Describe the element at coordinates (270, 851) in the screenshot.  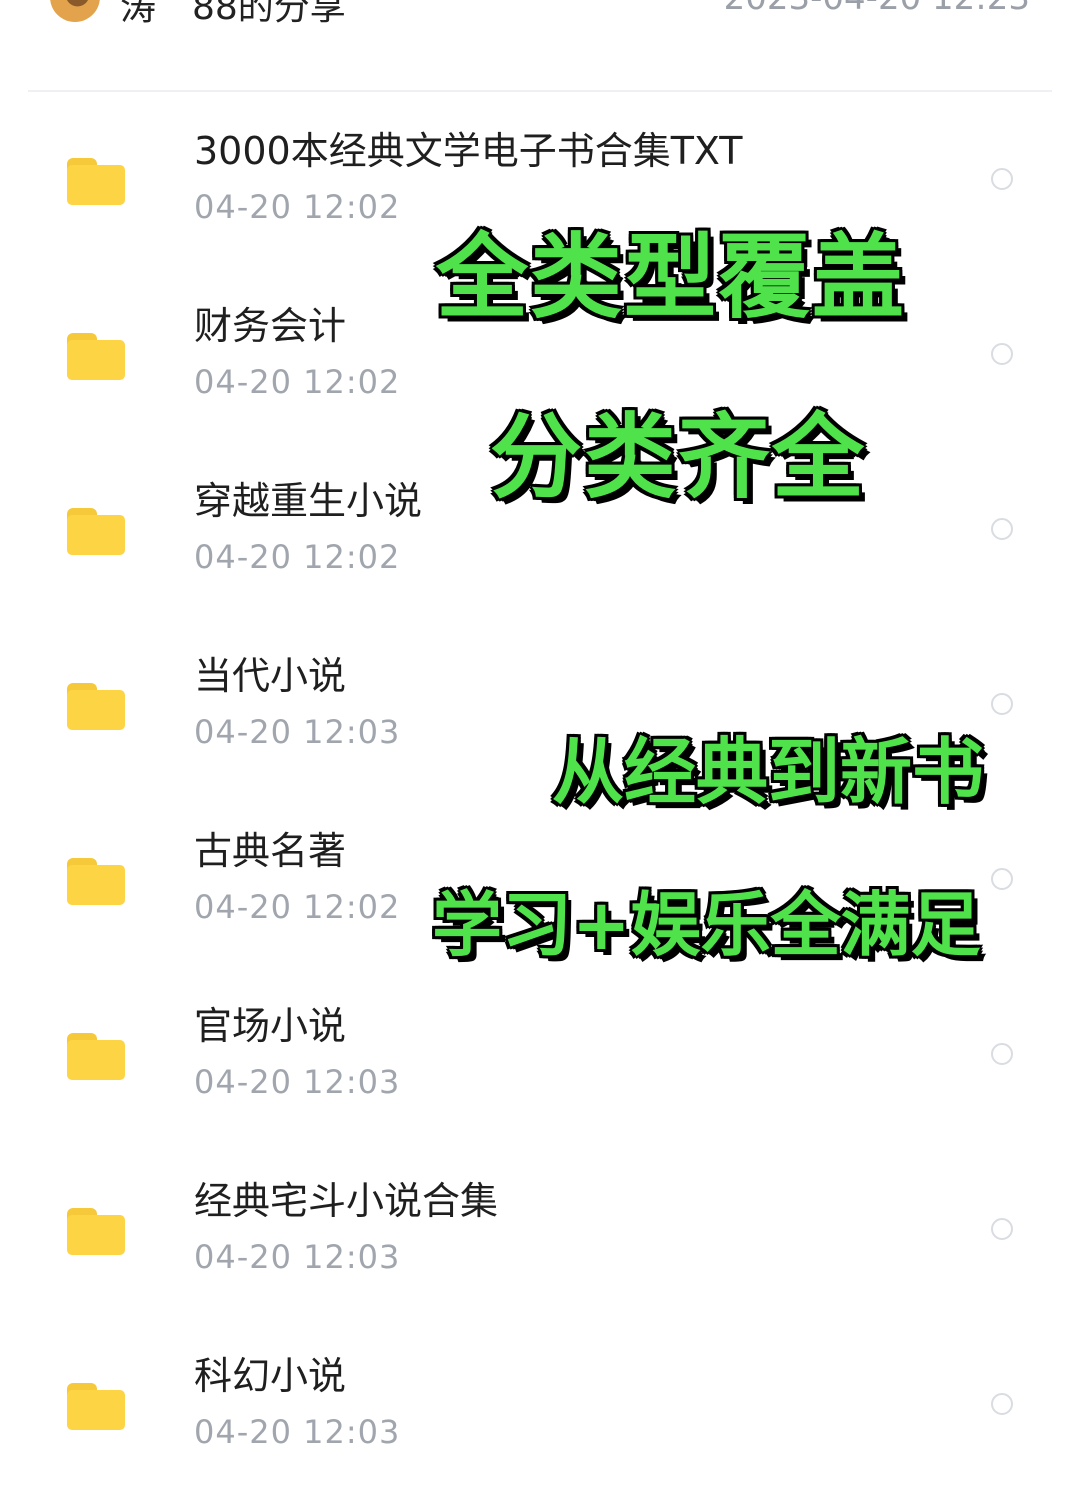
I see `file-name: 古典名著` at that location.